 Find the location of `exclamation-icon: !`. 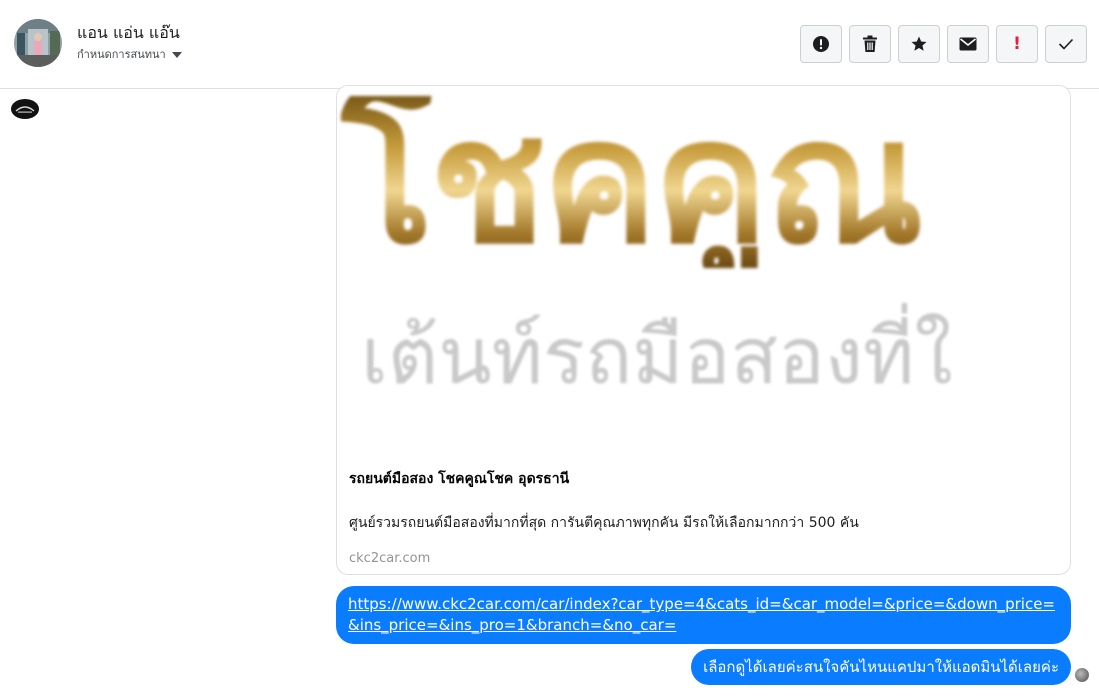

exclamation-icon: ! is located at coordinates (1017, 44).